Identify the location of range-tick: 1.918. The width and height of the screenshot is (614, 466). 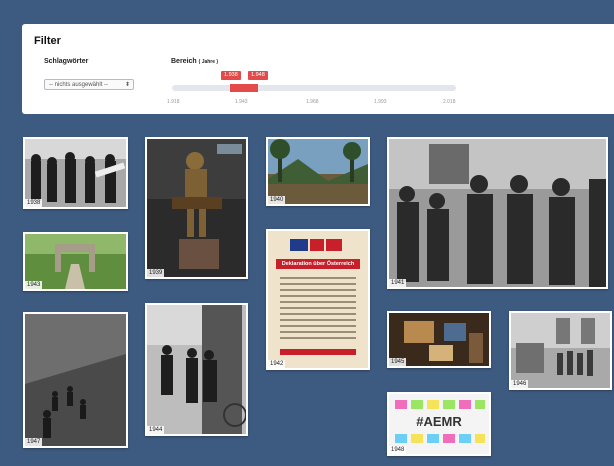
(173, 102).